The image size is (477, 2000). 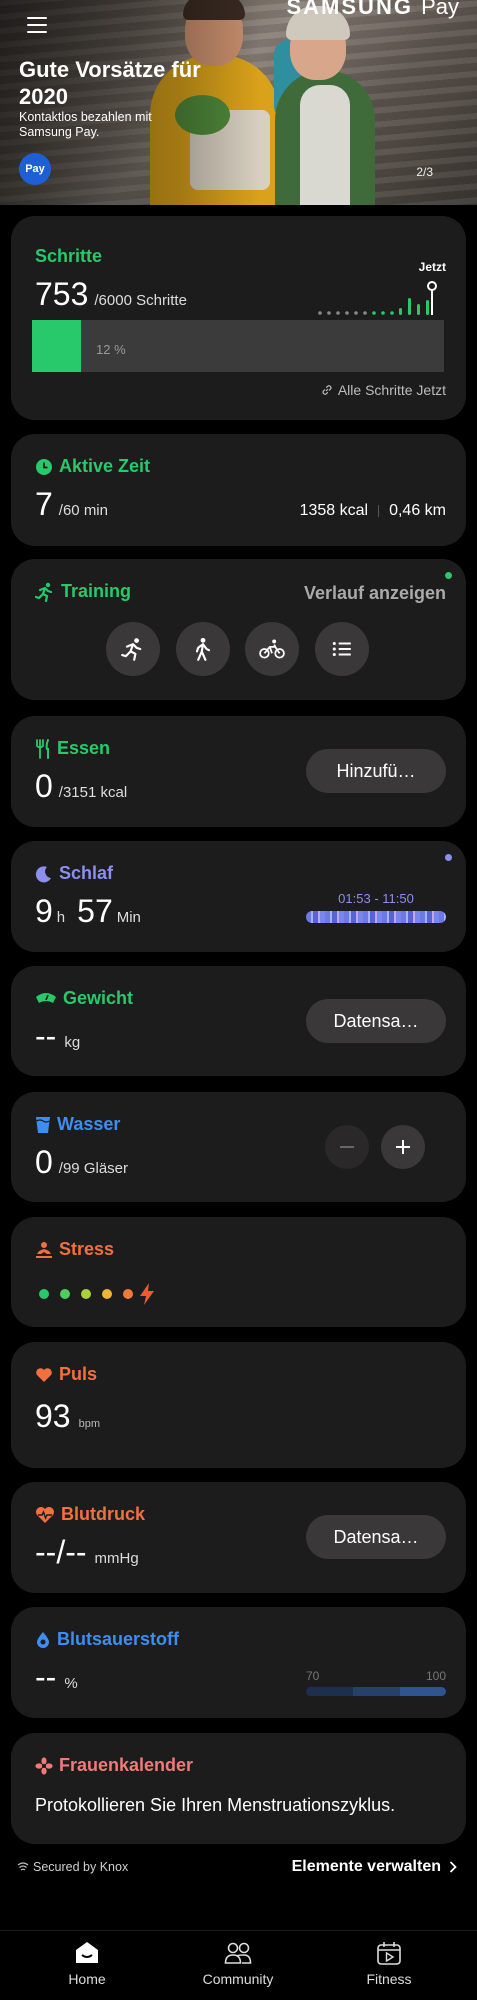 I want to click on food-title: Essen, so click(x=84, y=748).